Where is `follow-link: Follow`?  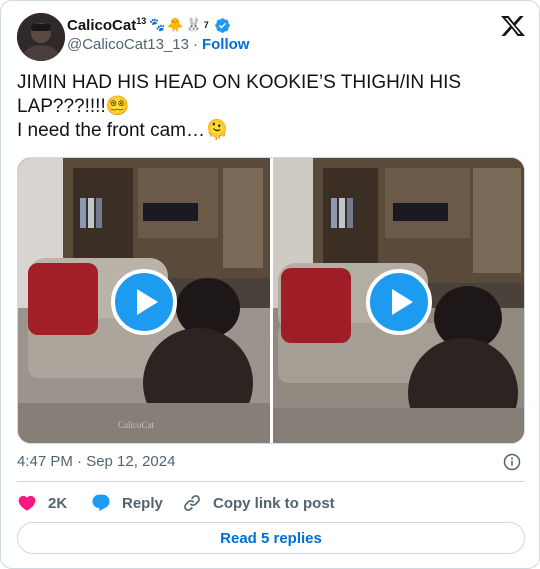
follow-link: Follow is located at coordinates (226, 44).